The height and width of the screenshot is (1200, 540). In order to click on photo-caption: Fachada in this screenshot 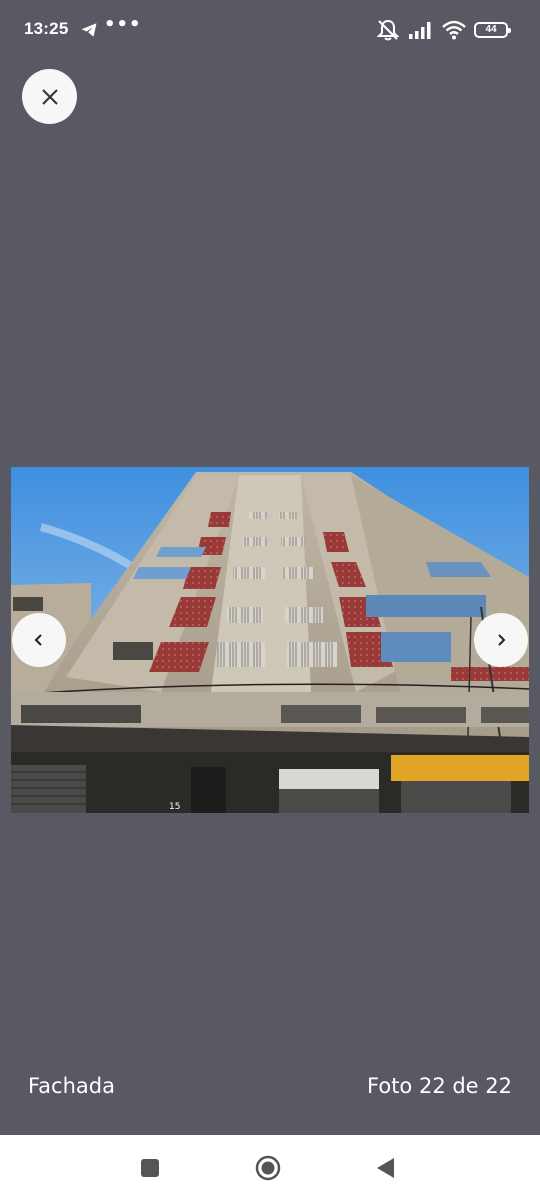, I will do `click(71, 1086)`.